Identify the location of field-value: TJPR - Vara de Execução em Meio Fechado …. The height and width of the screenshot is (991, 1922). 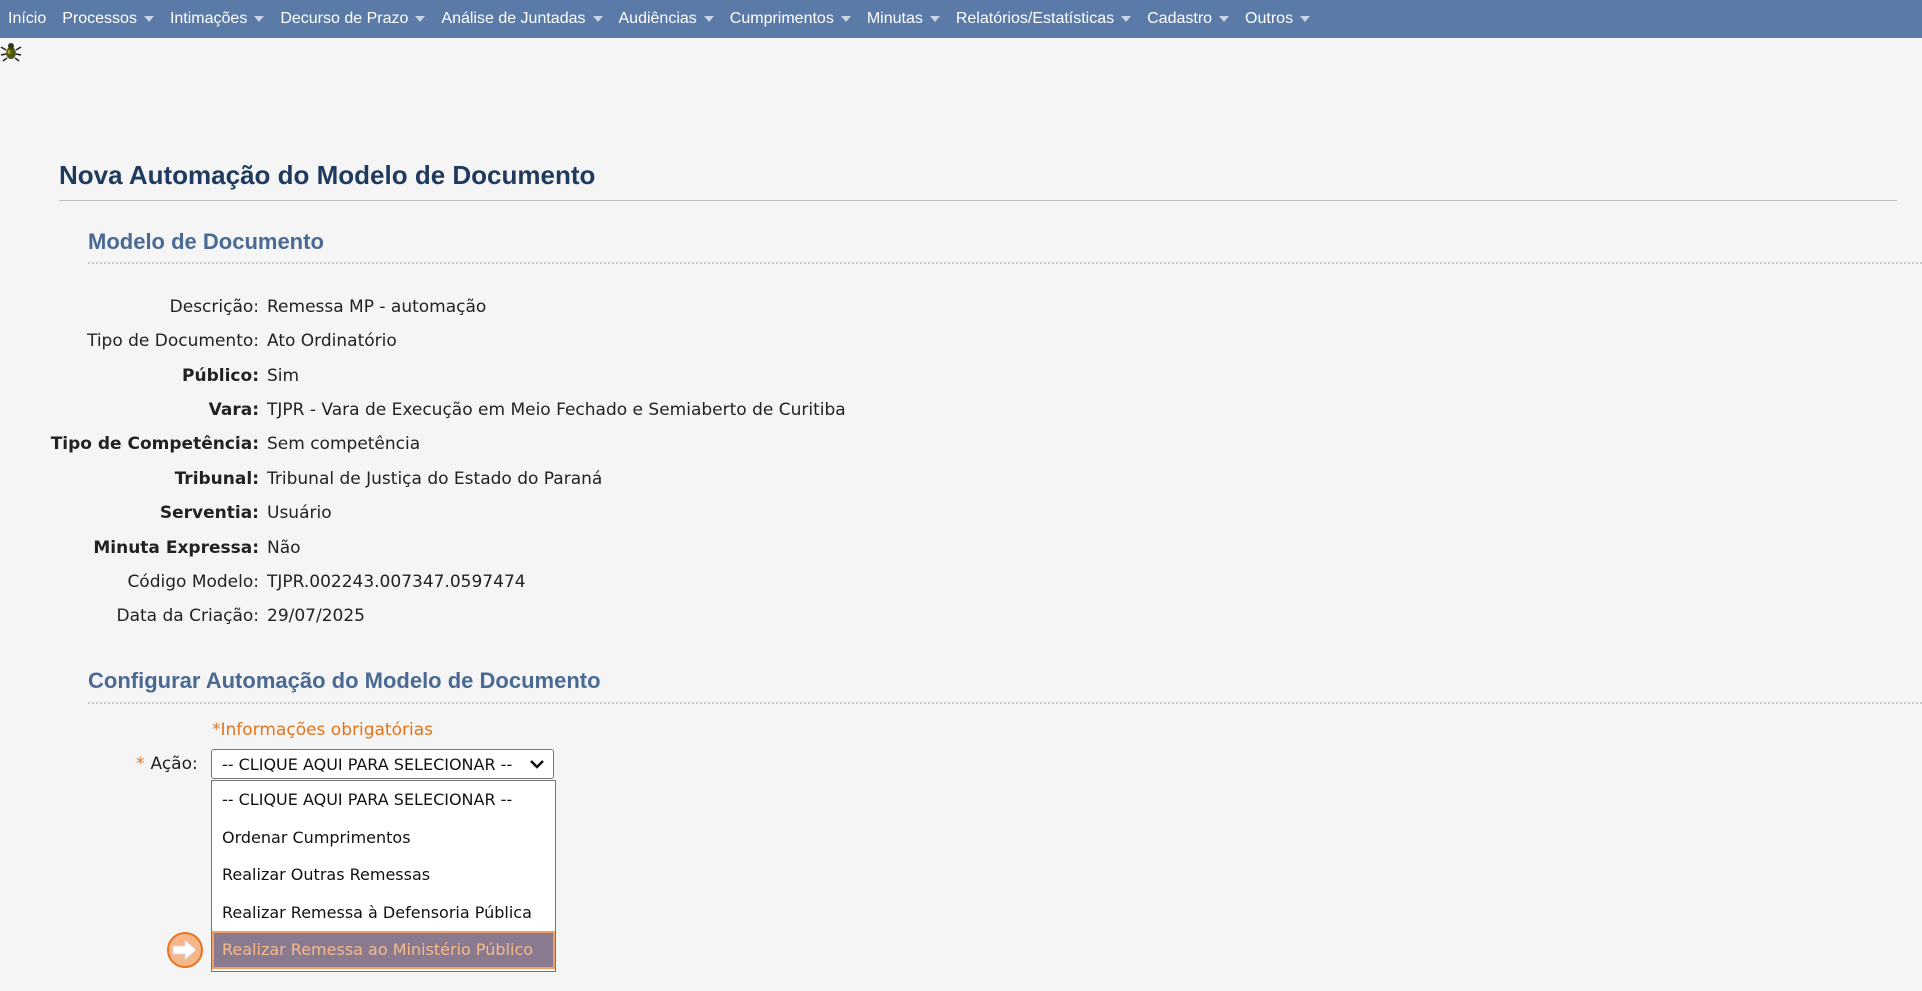
(556, 410).